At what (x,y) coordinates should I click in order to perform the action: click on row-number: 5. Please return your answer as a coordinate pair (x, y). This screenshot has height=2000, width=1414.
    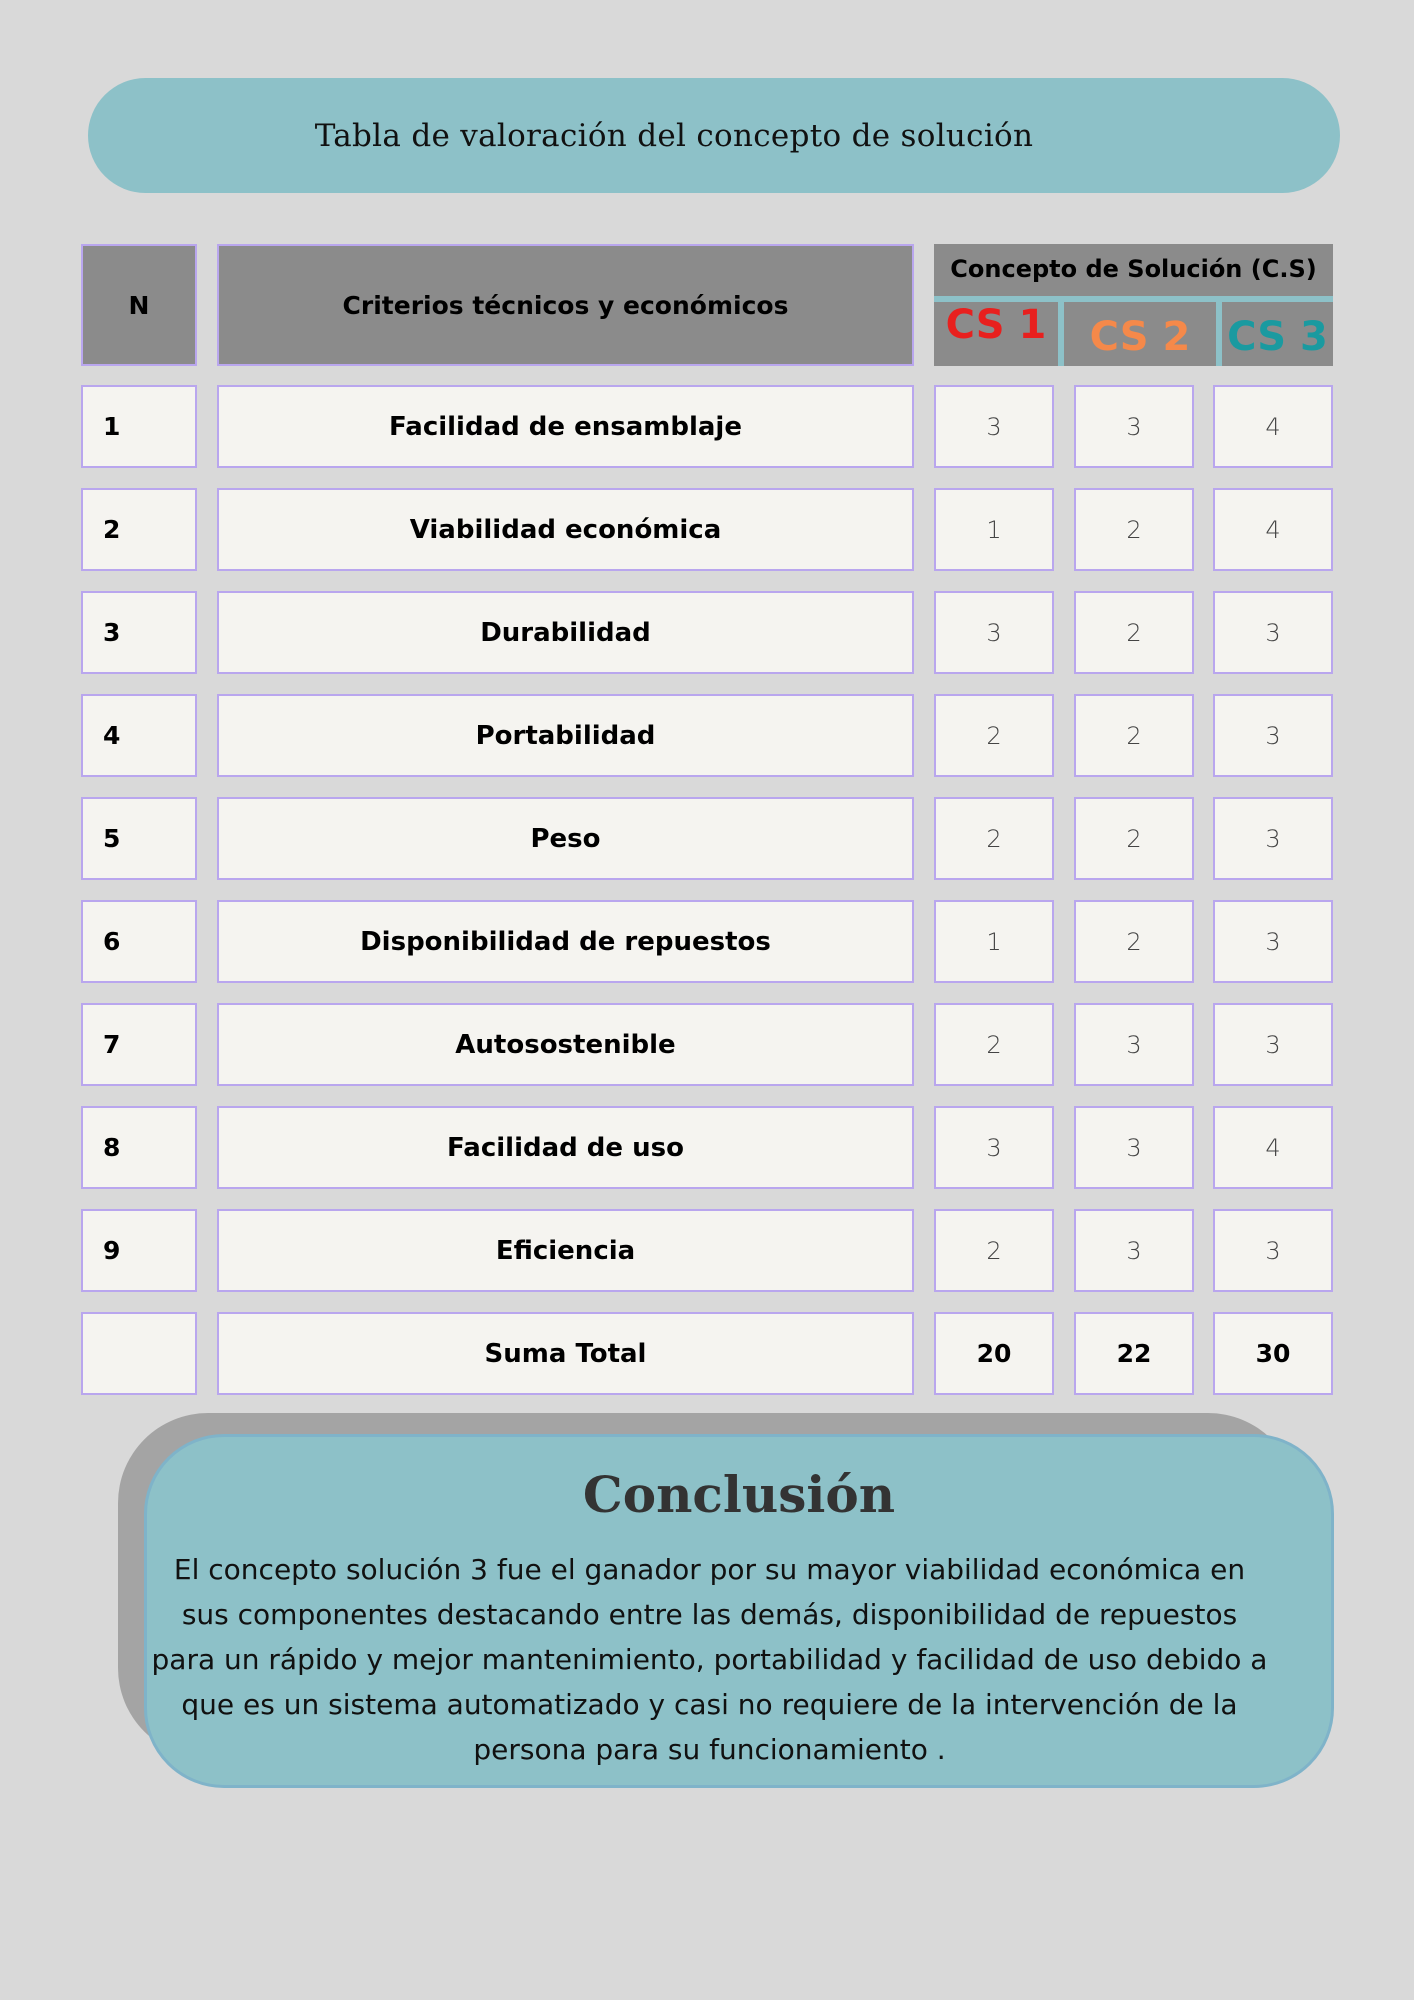
    Looking at the image, I should click on (139, 838).